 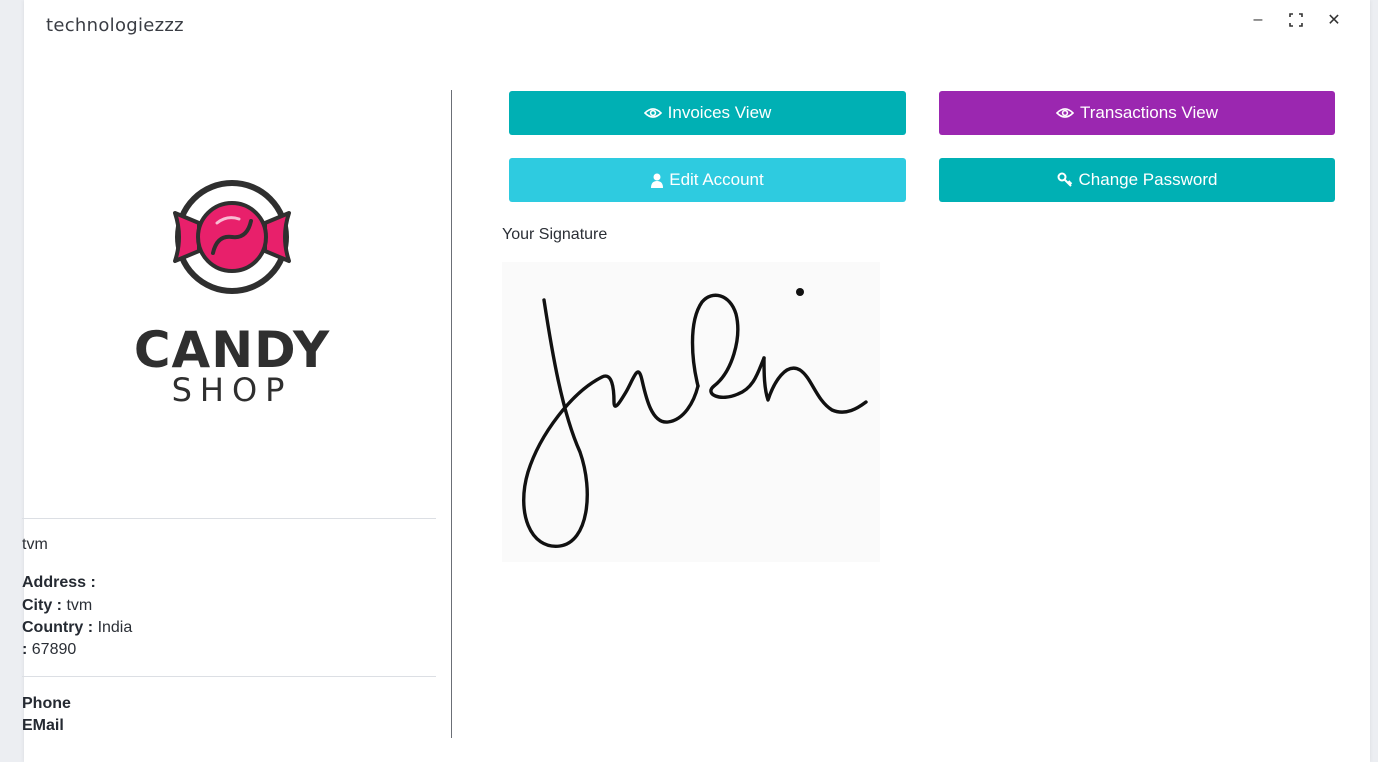 I want to click on country-label: Country :, so click(x=58, y=627).